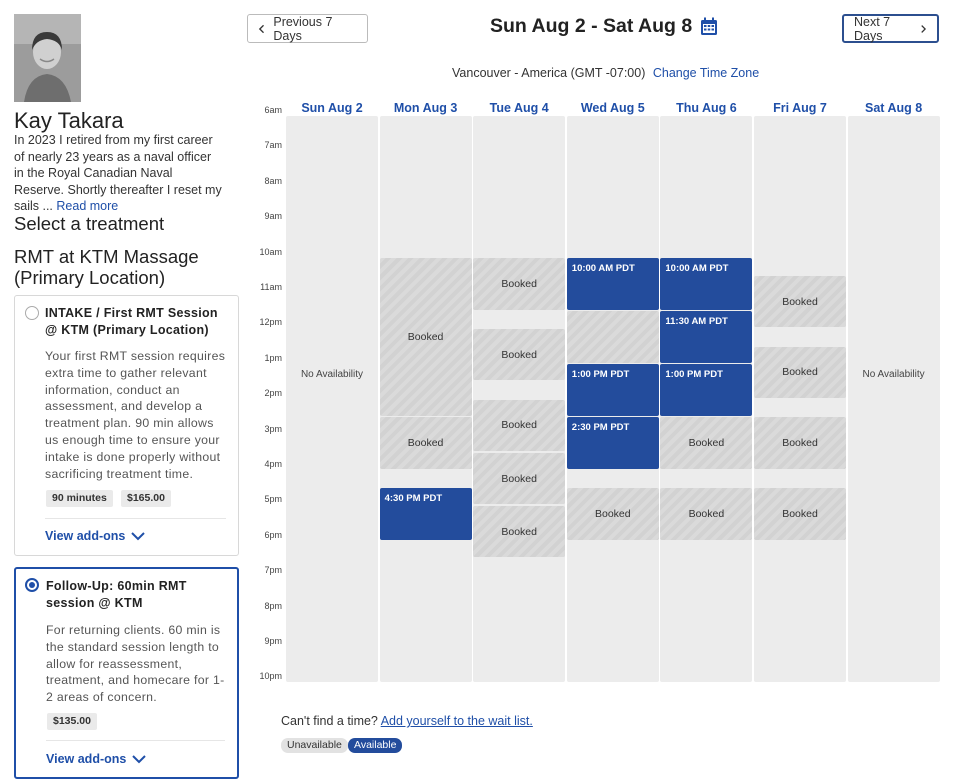 The height and width of the screenshot is (784, 955). What do you see at coordinates (425, 108) in the screenshot?
I see `day-header: Mon Aug 3` at bounding box center [425, 108].